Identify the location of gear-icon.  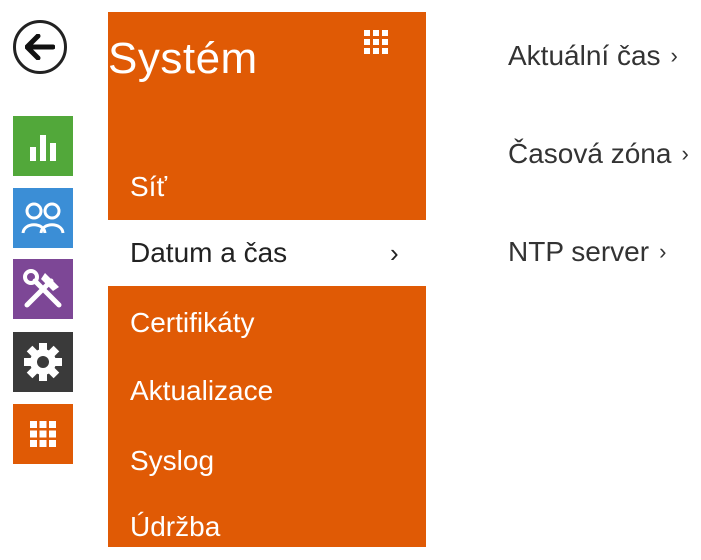
(43, 362).